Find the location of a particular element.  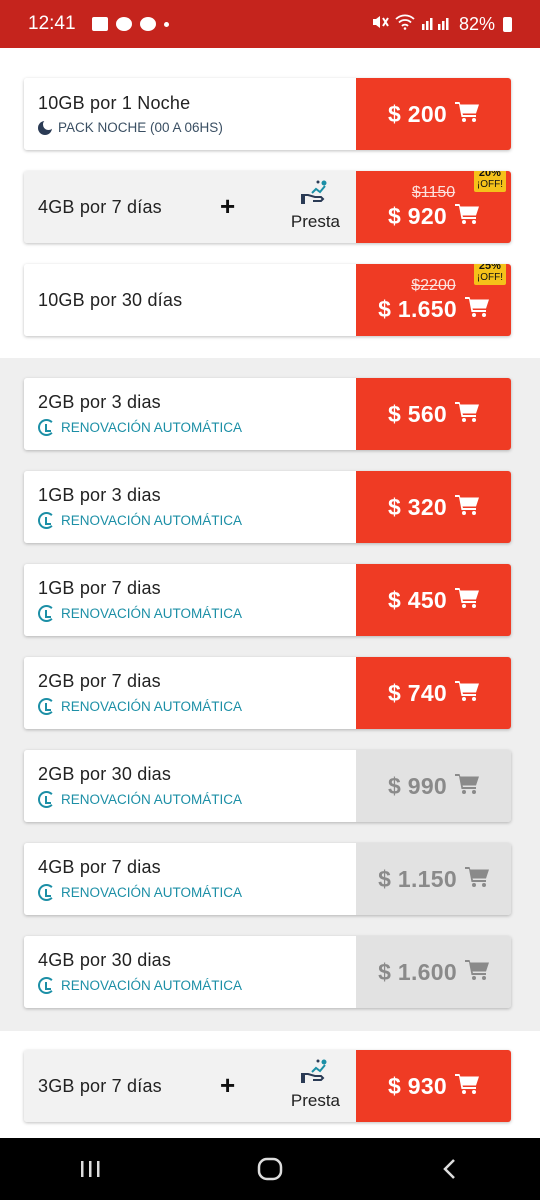

buy-button: $ 320 is located at coordinates (433, 507).